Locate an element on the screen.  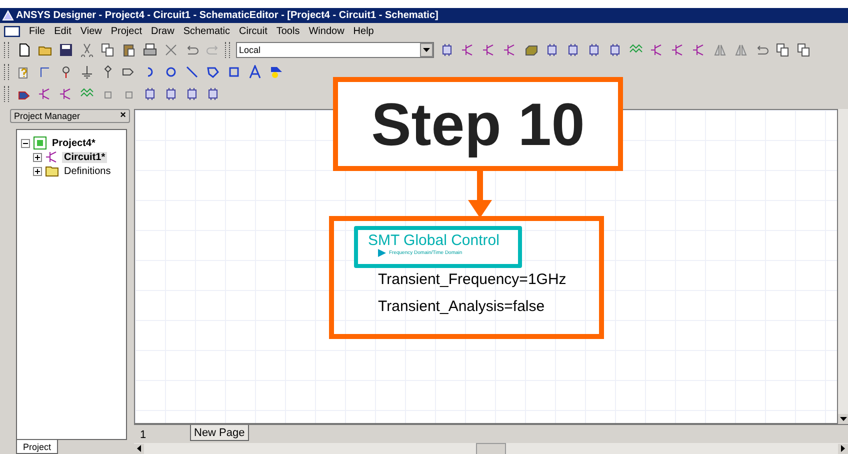
page-number: 1 is located at coordinates (143, 435).